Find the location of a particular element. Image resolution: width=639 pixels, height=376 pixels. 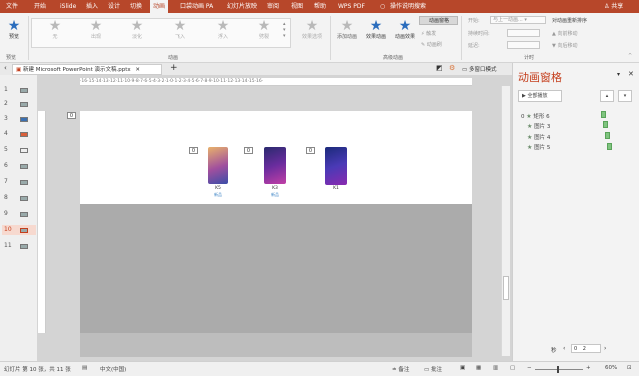

gallery-appear: ★ 出现 is located at coordinates (96, 29).